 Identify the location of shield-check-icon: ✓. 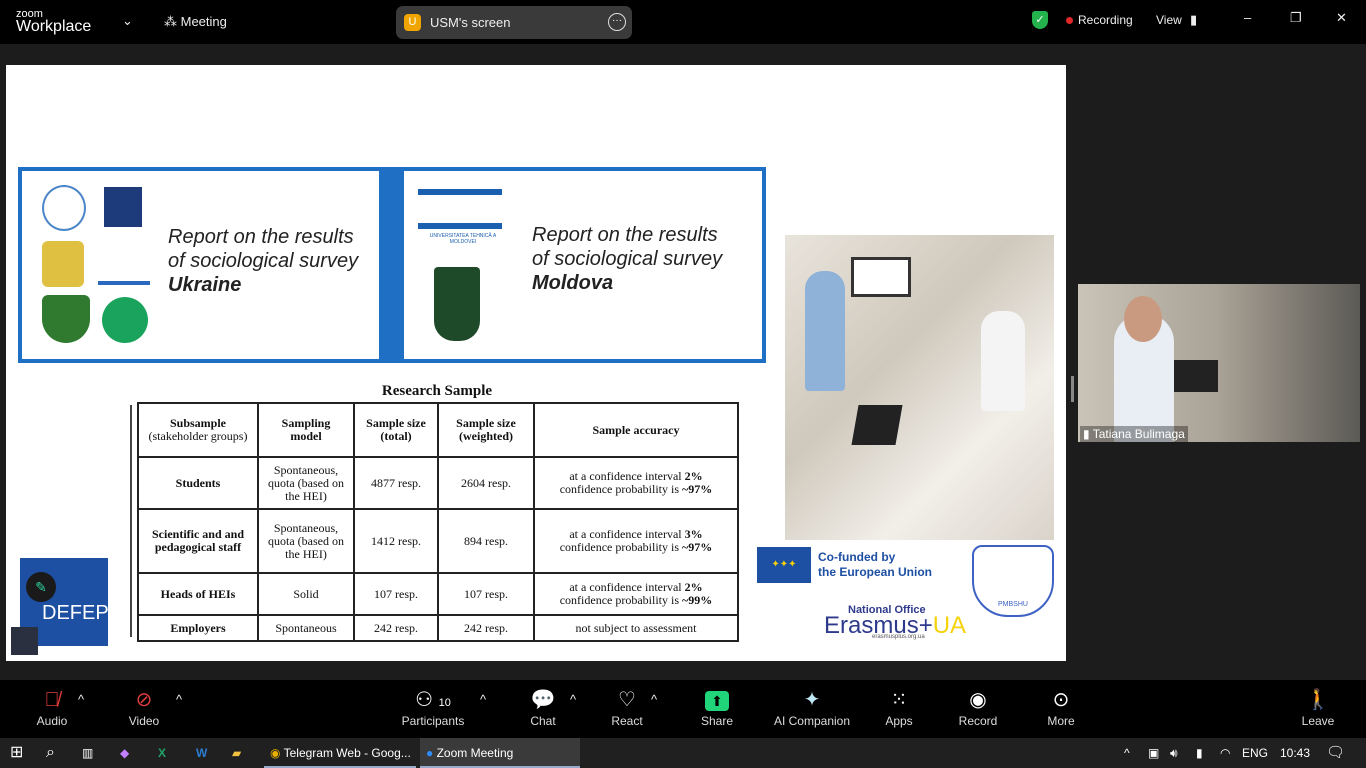
(1040, 20).